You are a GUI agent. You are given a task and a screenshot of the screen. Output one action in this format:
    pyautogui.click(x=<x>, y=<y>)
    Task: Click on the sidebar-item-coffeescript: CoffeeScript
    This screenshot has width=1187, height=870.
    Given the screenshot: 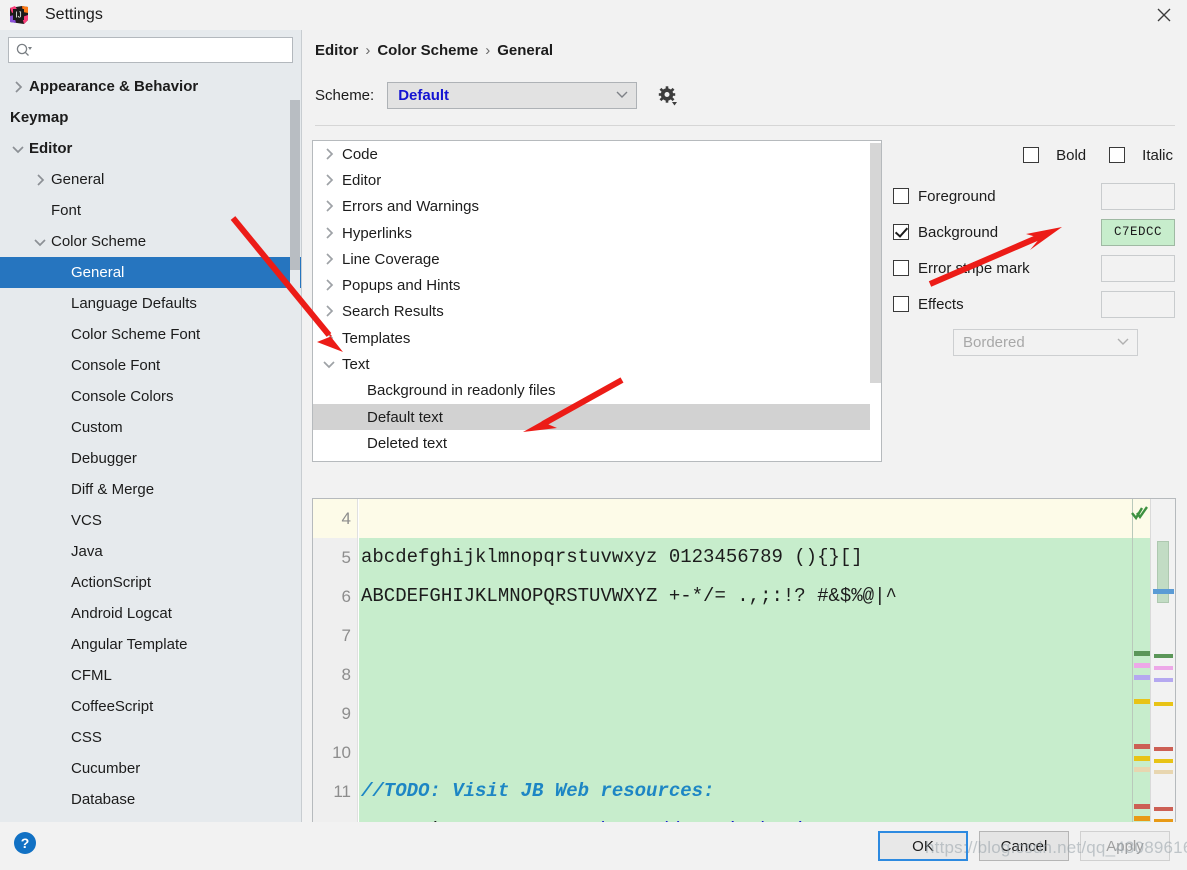 What is the action you would take?
    pyautogui.click(x=150, y=706)
    